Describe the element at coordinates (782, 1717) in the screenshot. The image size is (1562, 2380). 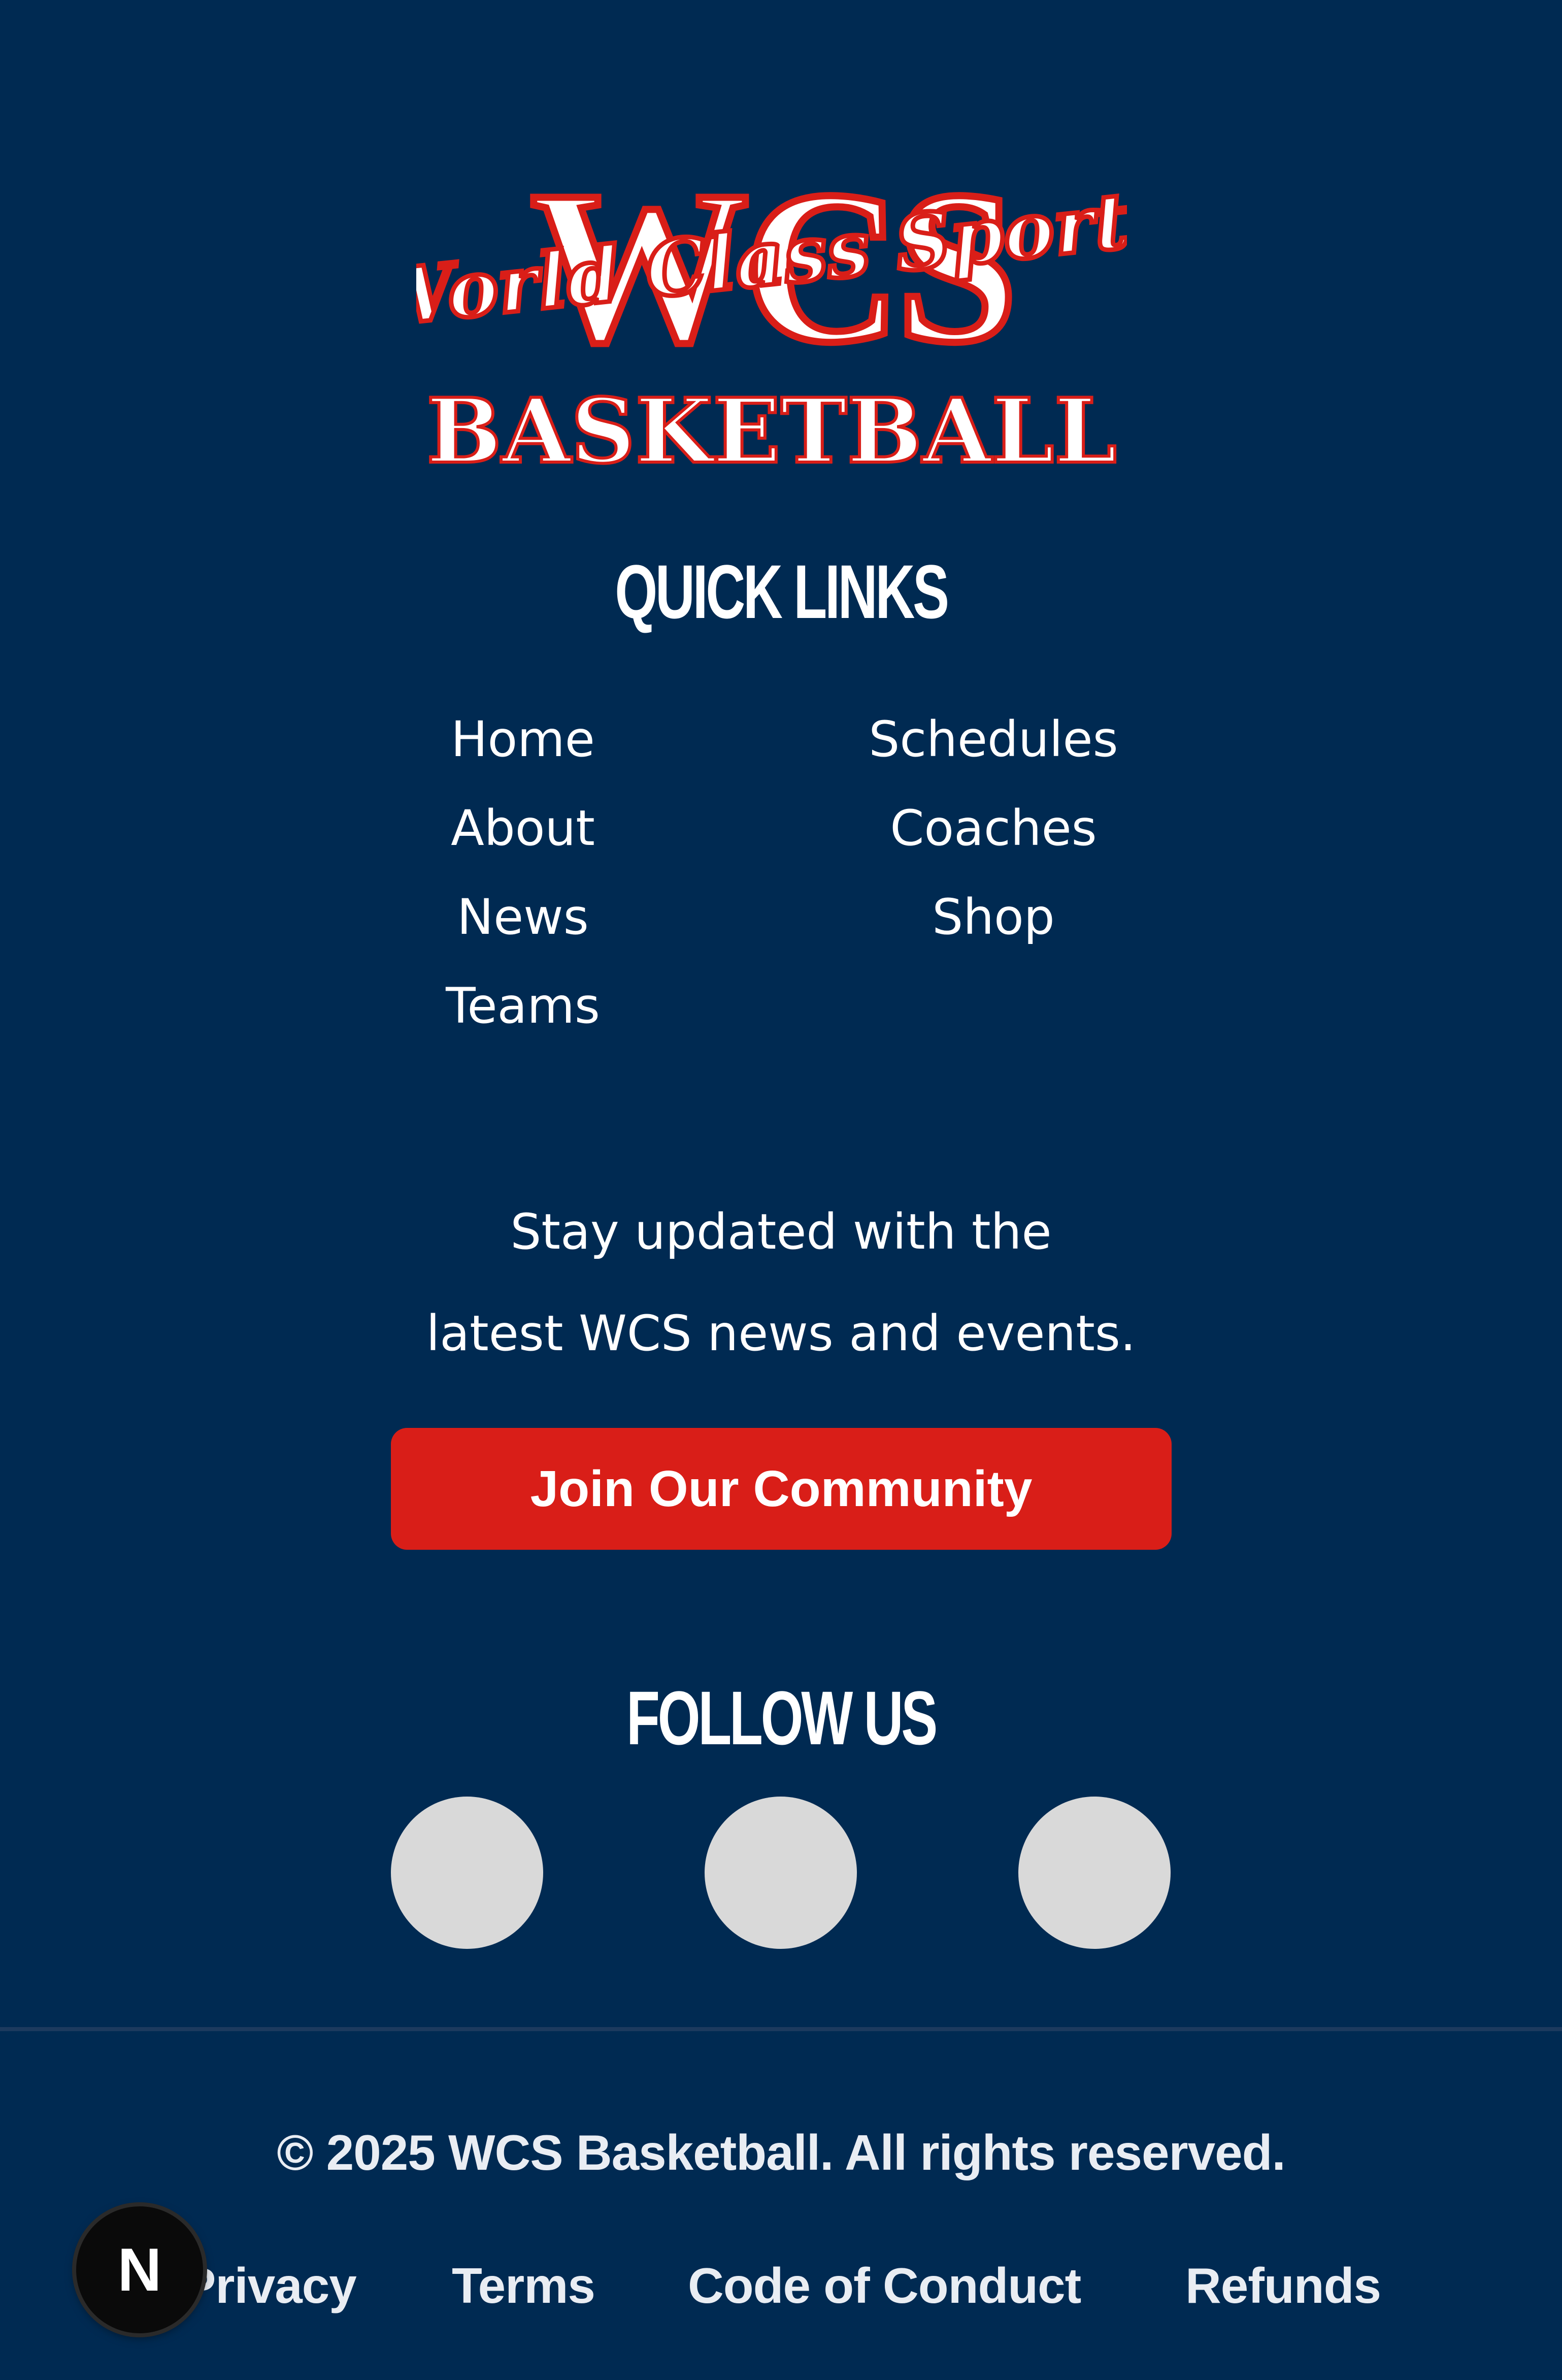
I see `follow-us-heading: FOLLOW US` at that location.